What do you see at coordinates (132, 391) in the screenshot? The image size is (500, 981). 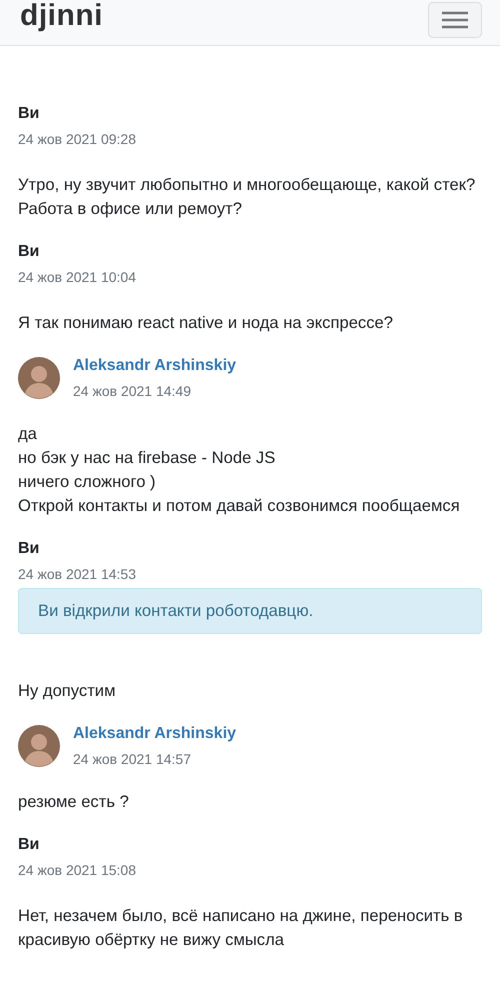 I see `message-time: 24 жов 2021 14:49` at bounding box center [132, 391].